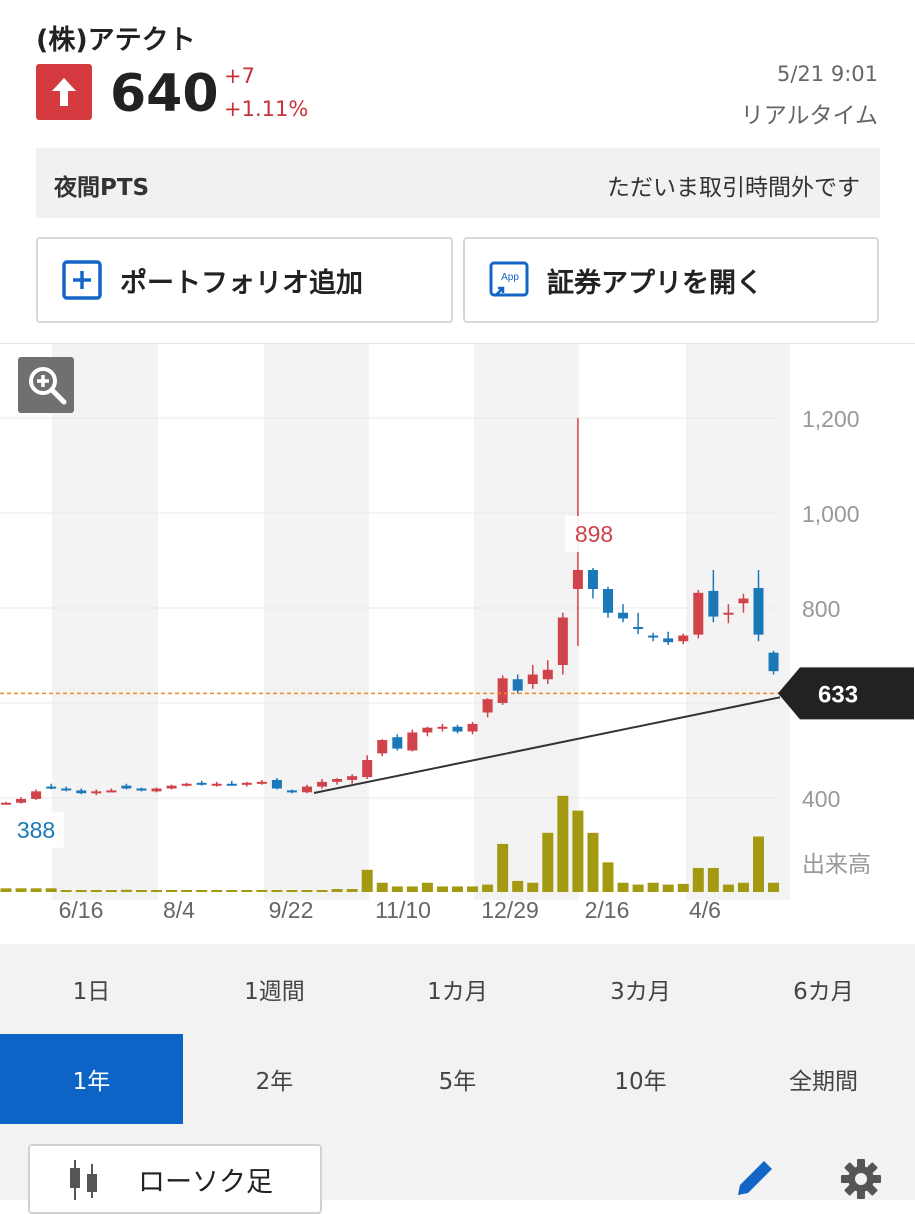 Image resolution: width=915 pixels, height=1214 pixels. What do you see at coordinates (705, 910) in the screenshot?
I see `x-axis-label: 4/6` at bounding box center [705, 910].